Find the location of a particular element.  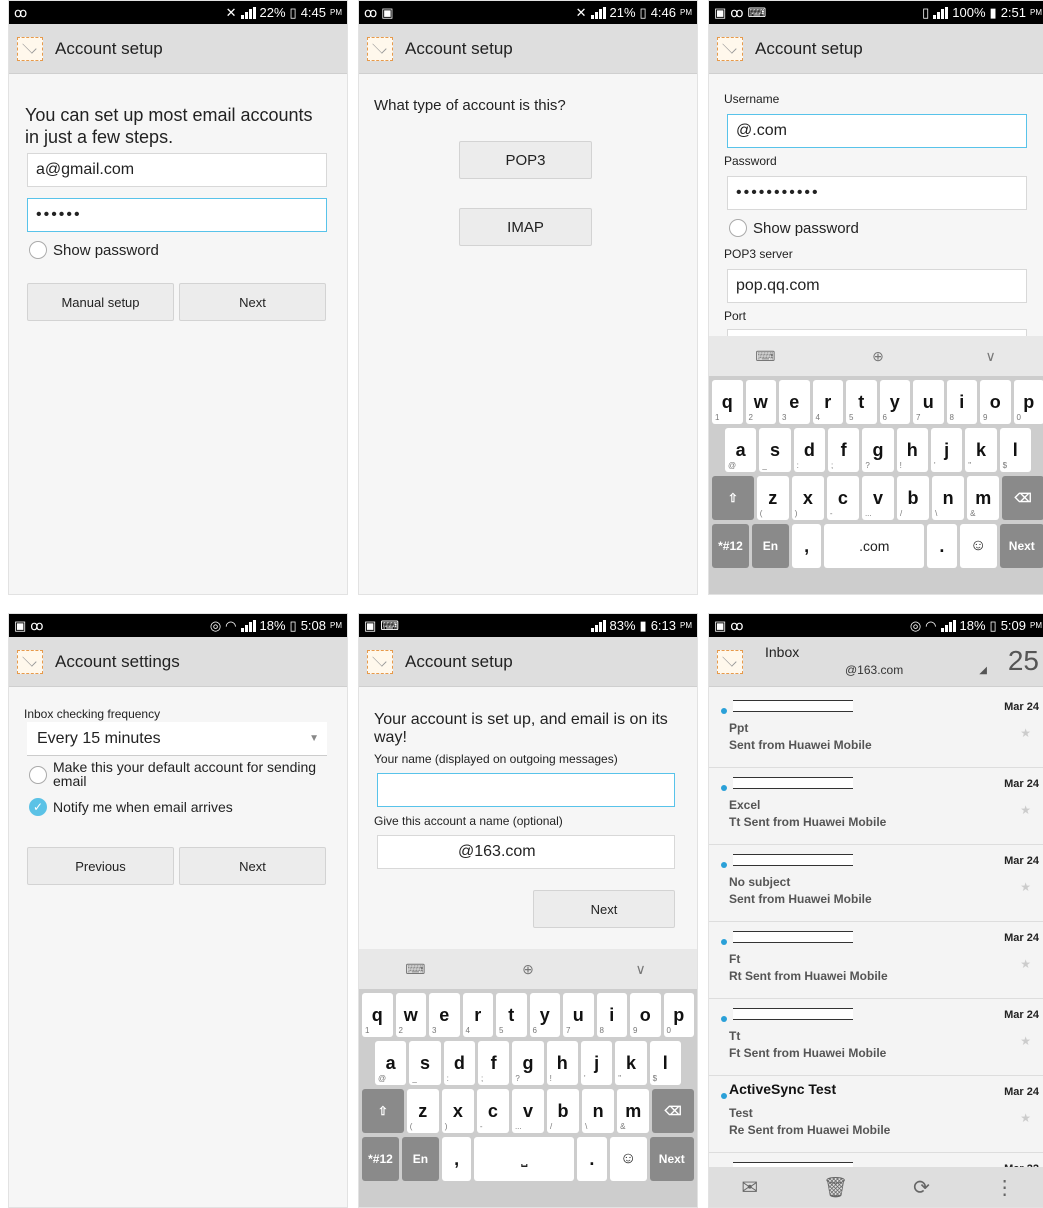

account-name-field: @163.com is located at coordinates (526, 852).